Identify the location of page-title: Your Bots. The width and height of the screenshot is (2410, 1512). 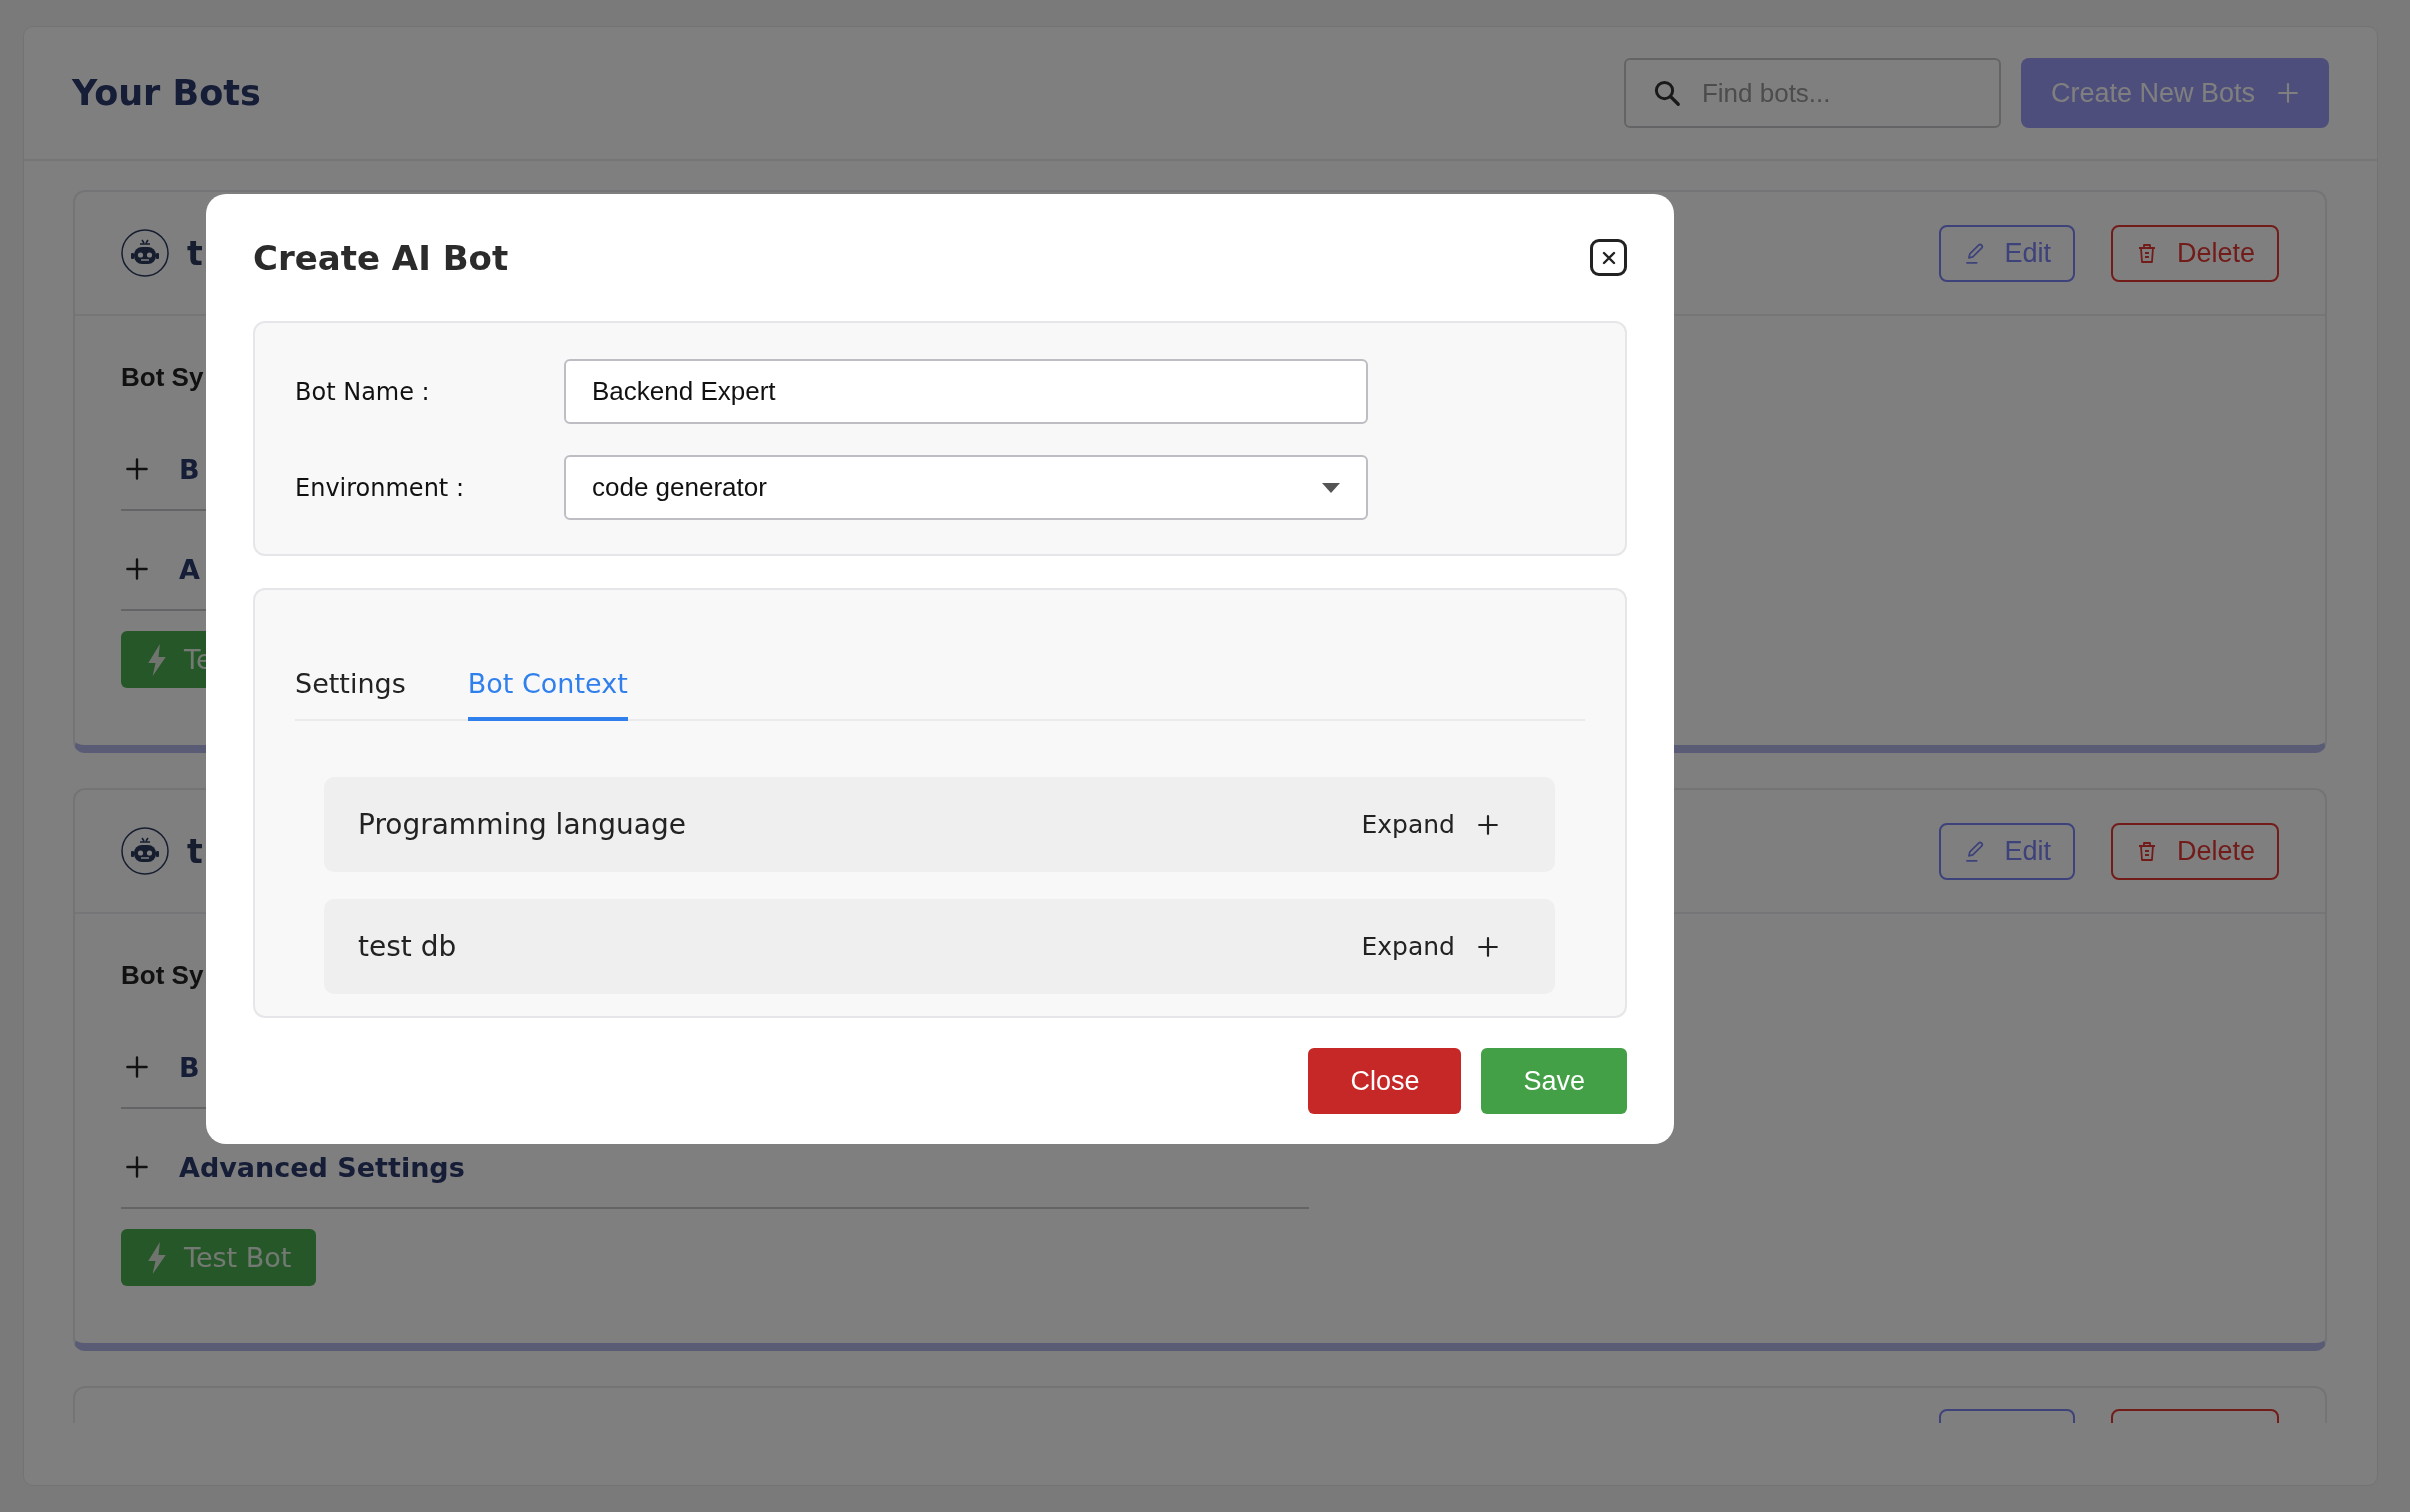
(167, 93).